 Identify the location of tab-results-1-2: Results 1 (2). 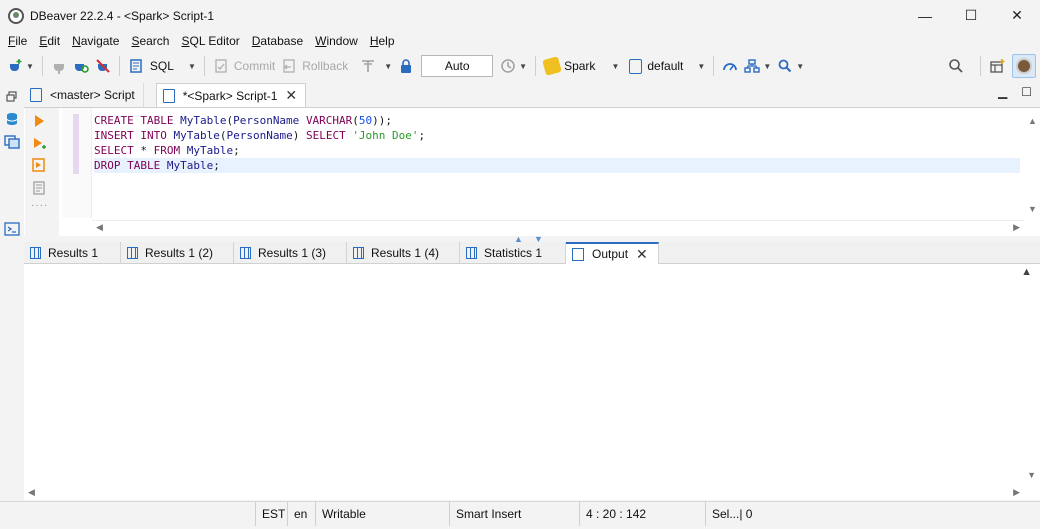
(177, 253).